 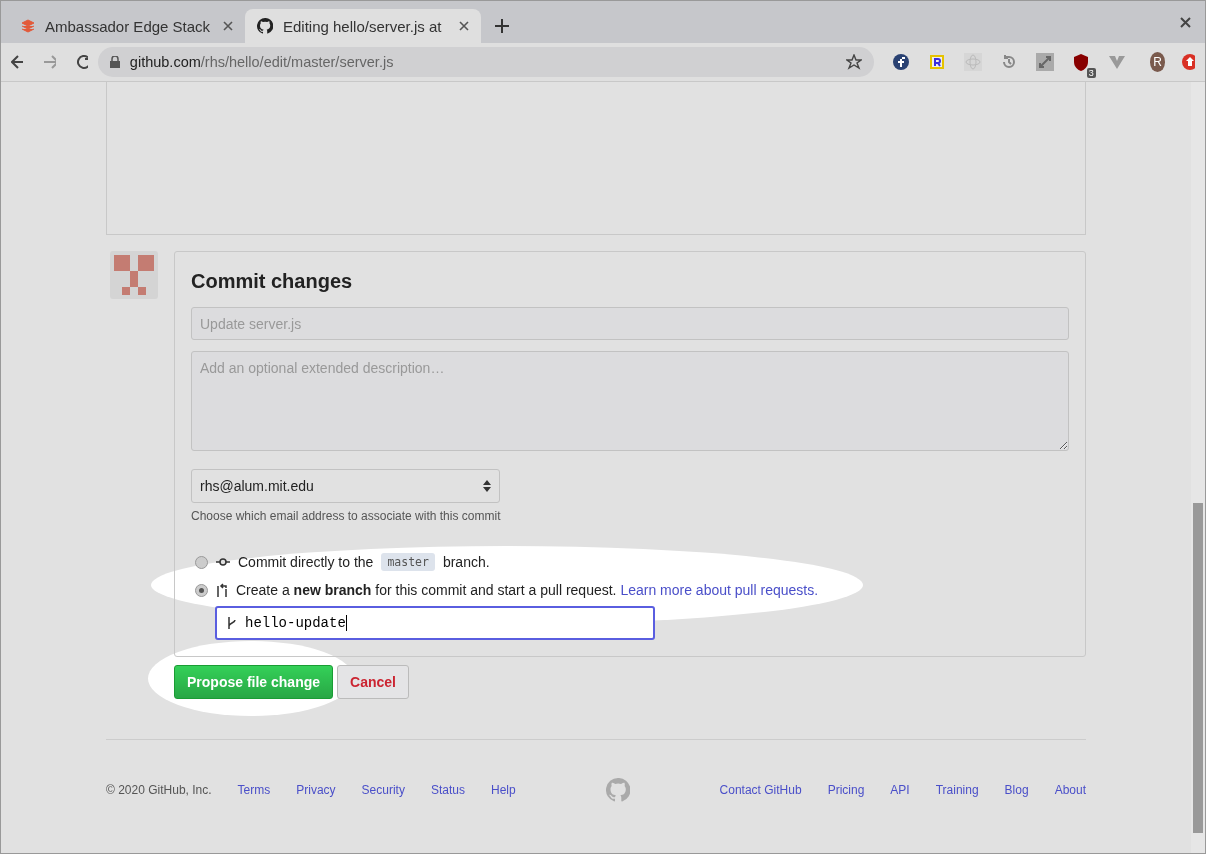 What do you see at coordinates (503, 790) in the screenshot?
I see `footer-link: Help` at bounding box center [503, 790].